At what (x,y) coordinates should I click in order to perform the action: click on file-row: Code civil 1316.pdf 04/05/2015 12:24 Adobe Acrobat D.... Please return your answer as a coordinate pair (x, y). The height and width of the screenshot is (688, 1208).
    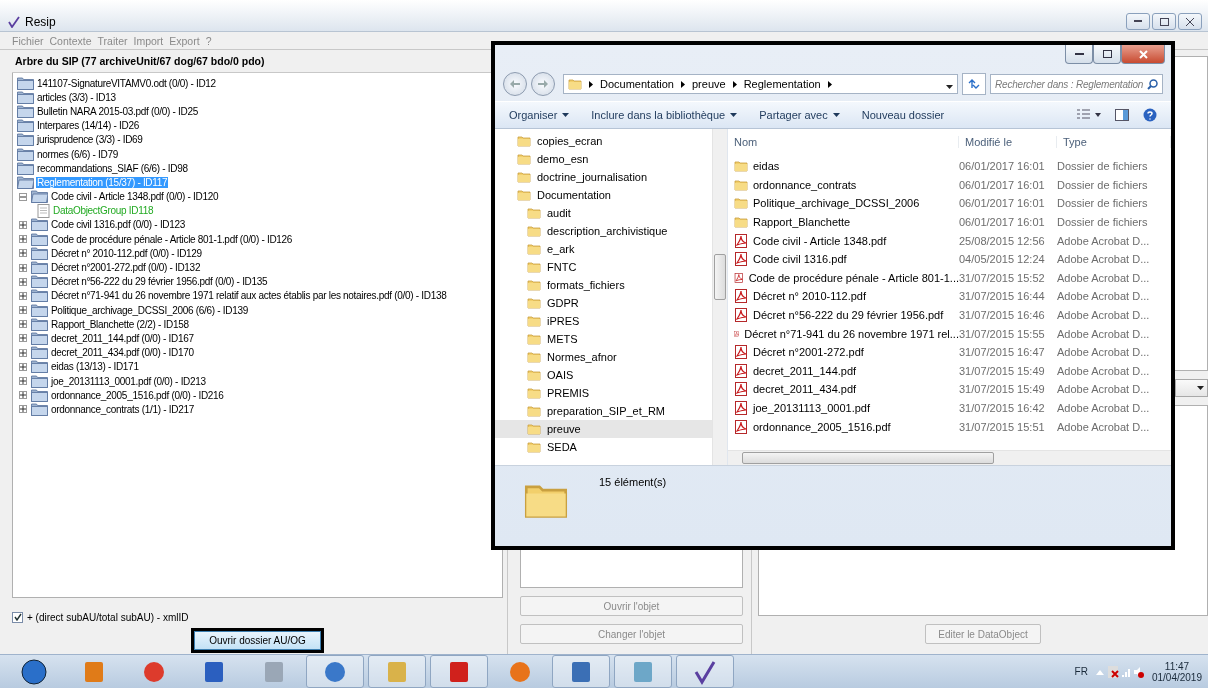
    Looking at the image, I should click on (949, 259).